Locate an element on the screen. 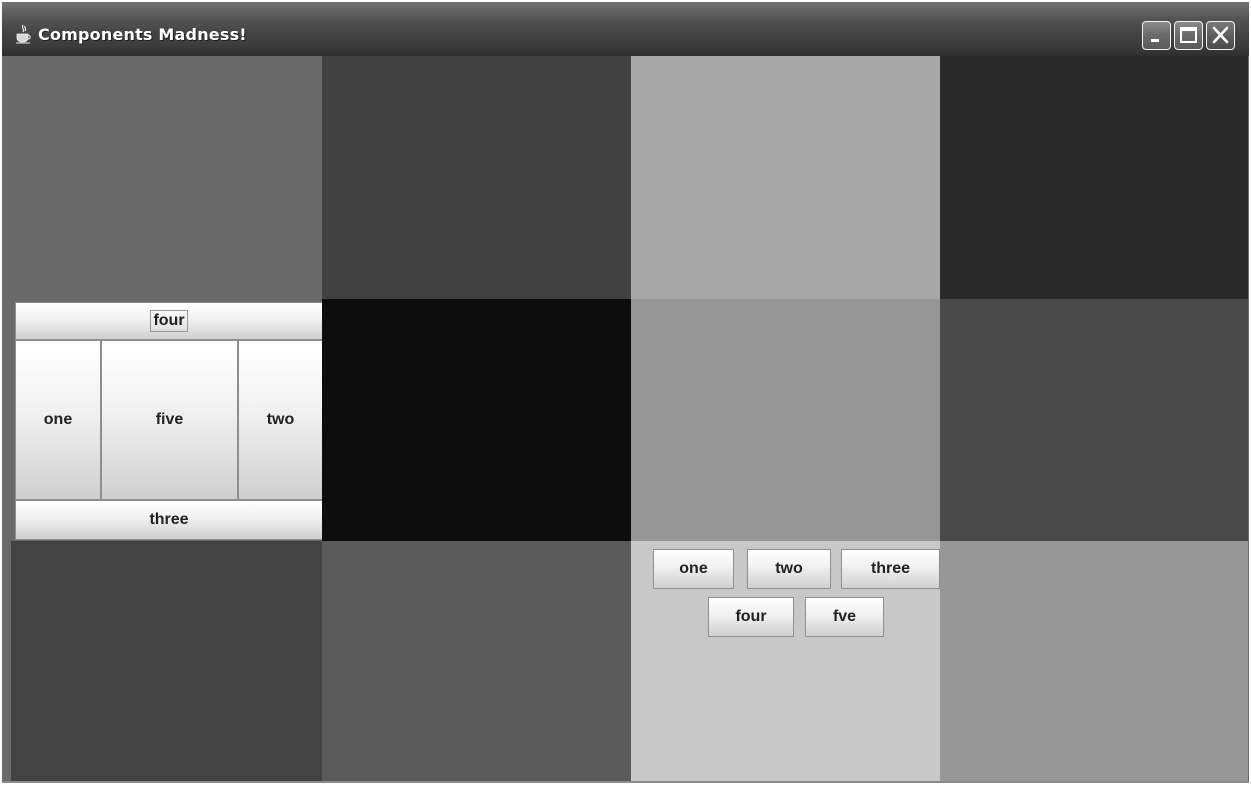 This screenshot has width=1251, height=785. flow-button-fve: fve is located at coordinates (844, 617).